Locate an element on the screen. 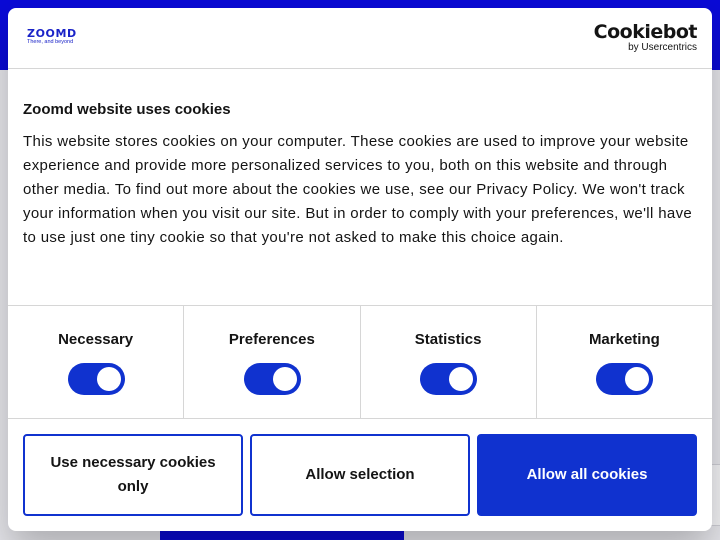 The height and width of the screenshot is (540, 720). category-label: Necessary is located at coordinates (96, 339).